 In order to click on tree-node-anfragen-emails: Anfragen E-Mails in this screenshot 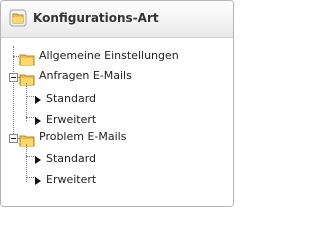, I will do `click(117, 75)`.